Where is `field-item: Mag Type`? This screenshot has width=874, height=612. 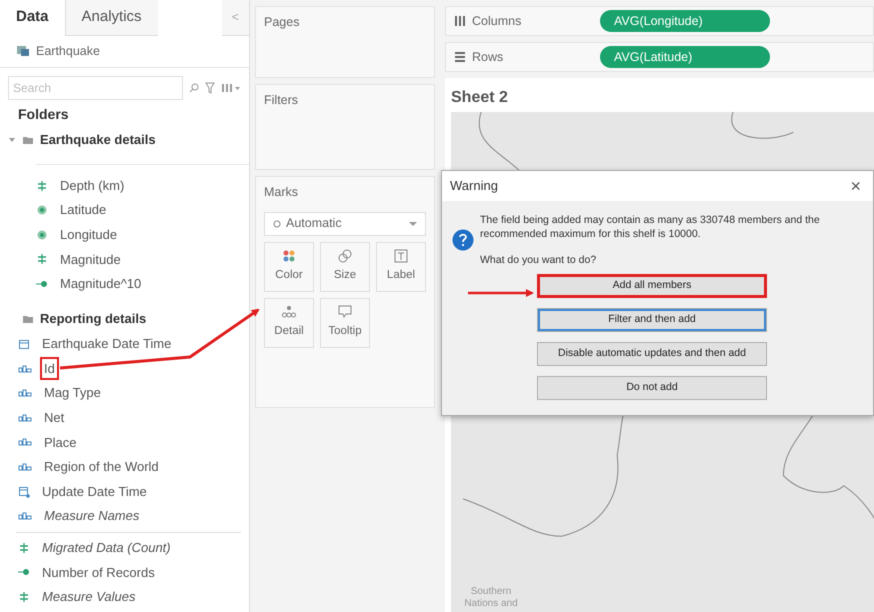 field-item: Mag Type is located at coordinates (72, 393).